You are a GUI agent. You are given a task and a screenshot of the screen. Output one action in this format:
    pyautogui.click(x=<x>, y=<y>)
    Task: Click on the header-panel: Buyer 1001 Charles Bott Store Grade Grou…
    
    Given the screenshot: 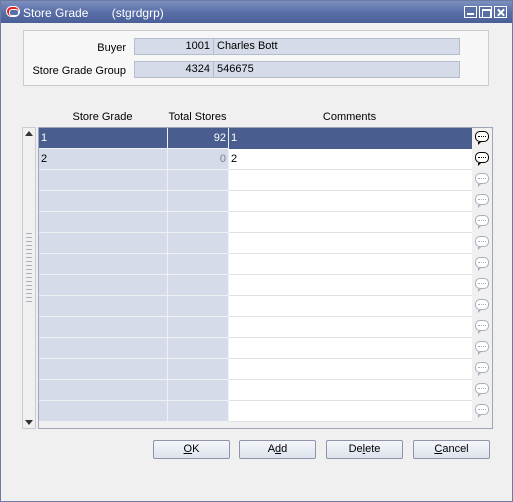 What is the action you would take?
    pyautogui.click(x=256, y=58)
    